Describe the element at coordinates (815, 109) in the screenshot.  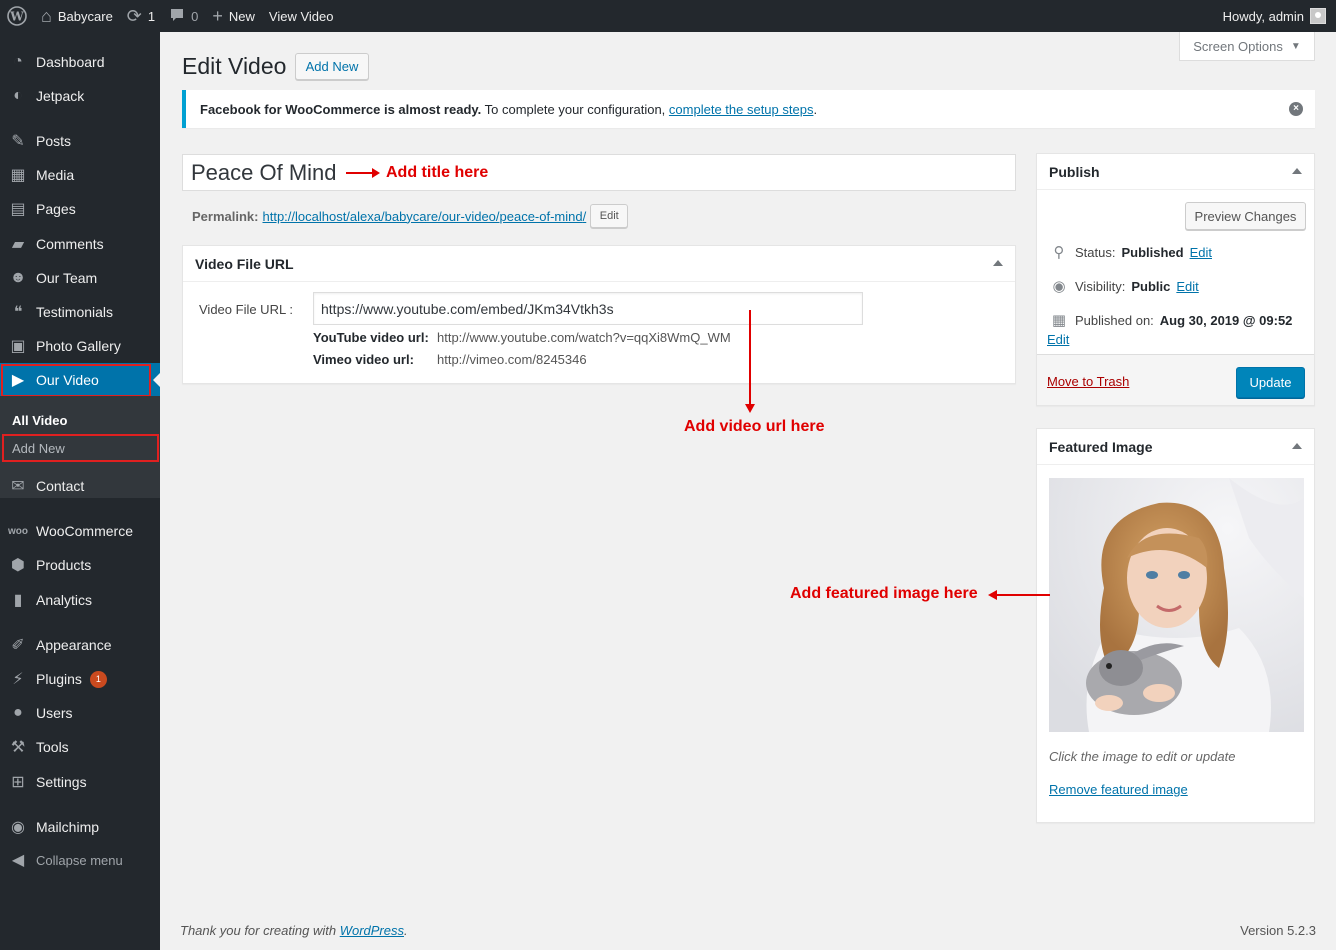
I see `notice-end: .` at that location.